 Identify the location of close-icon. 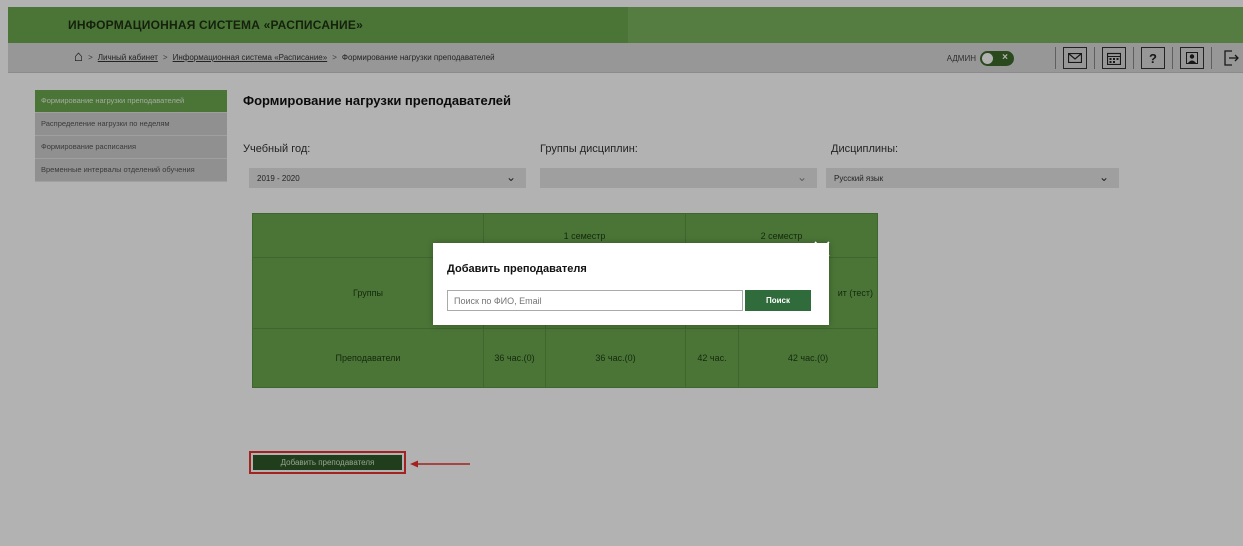
(822, 249).